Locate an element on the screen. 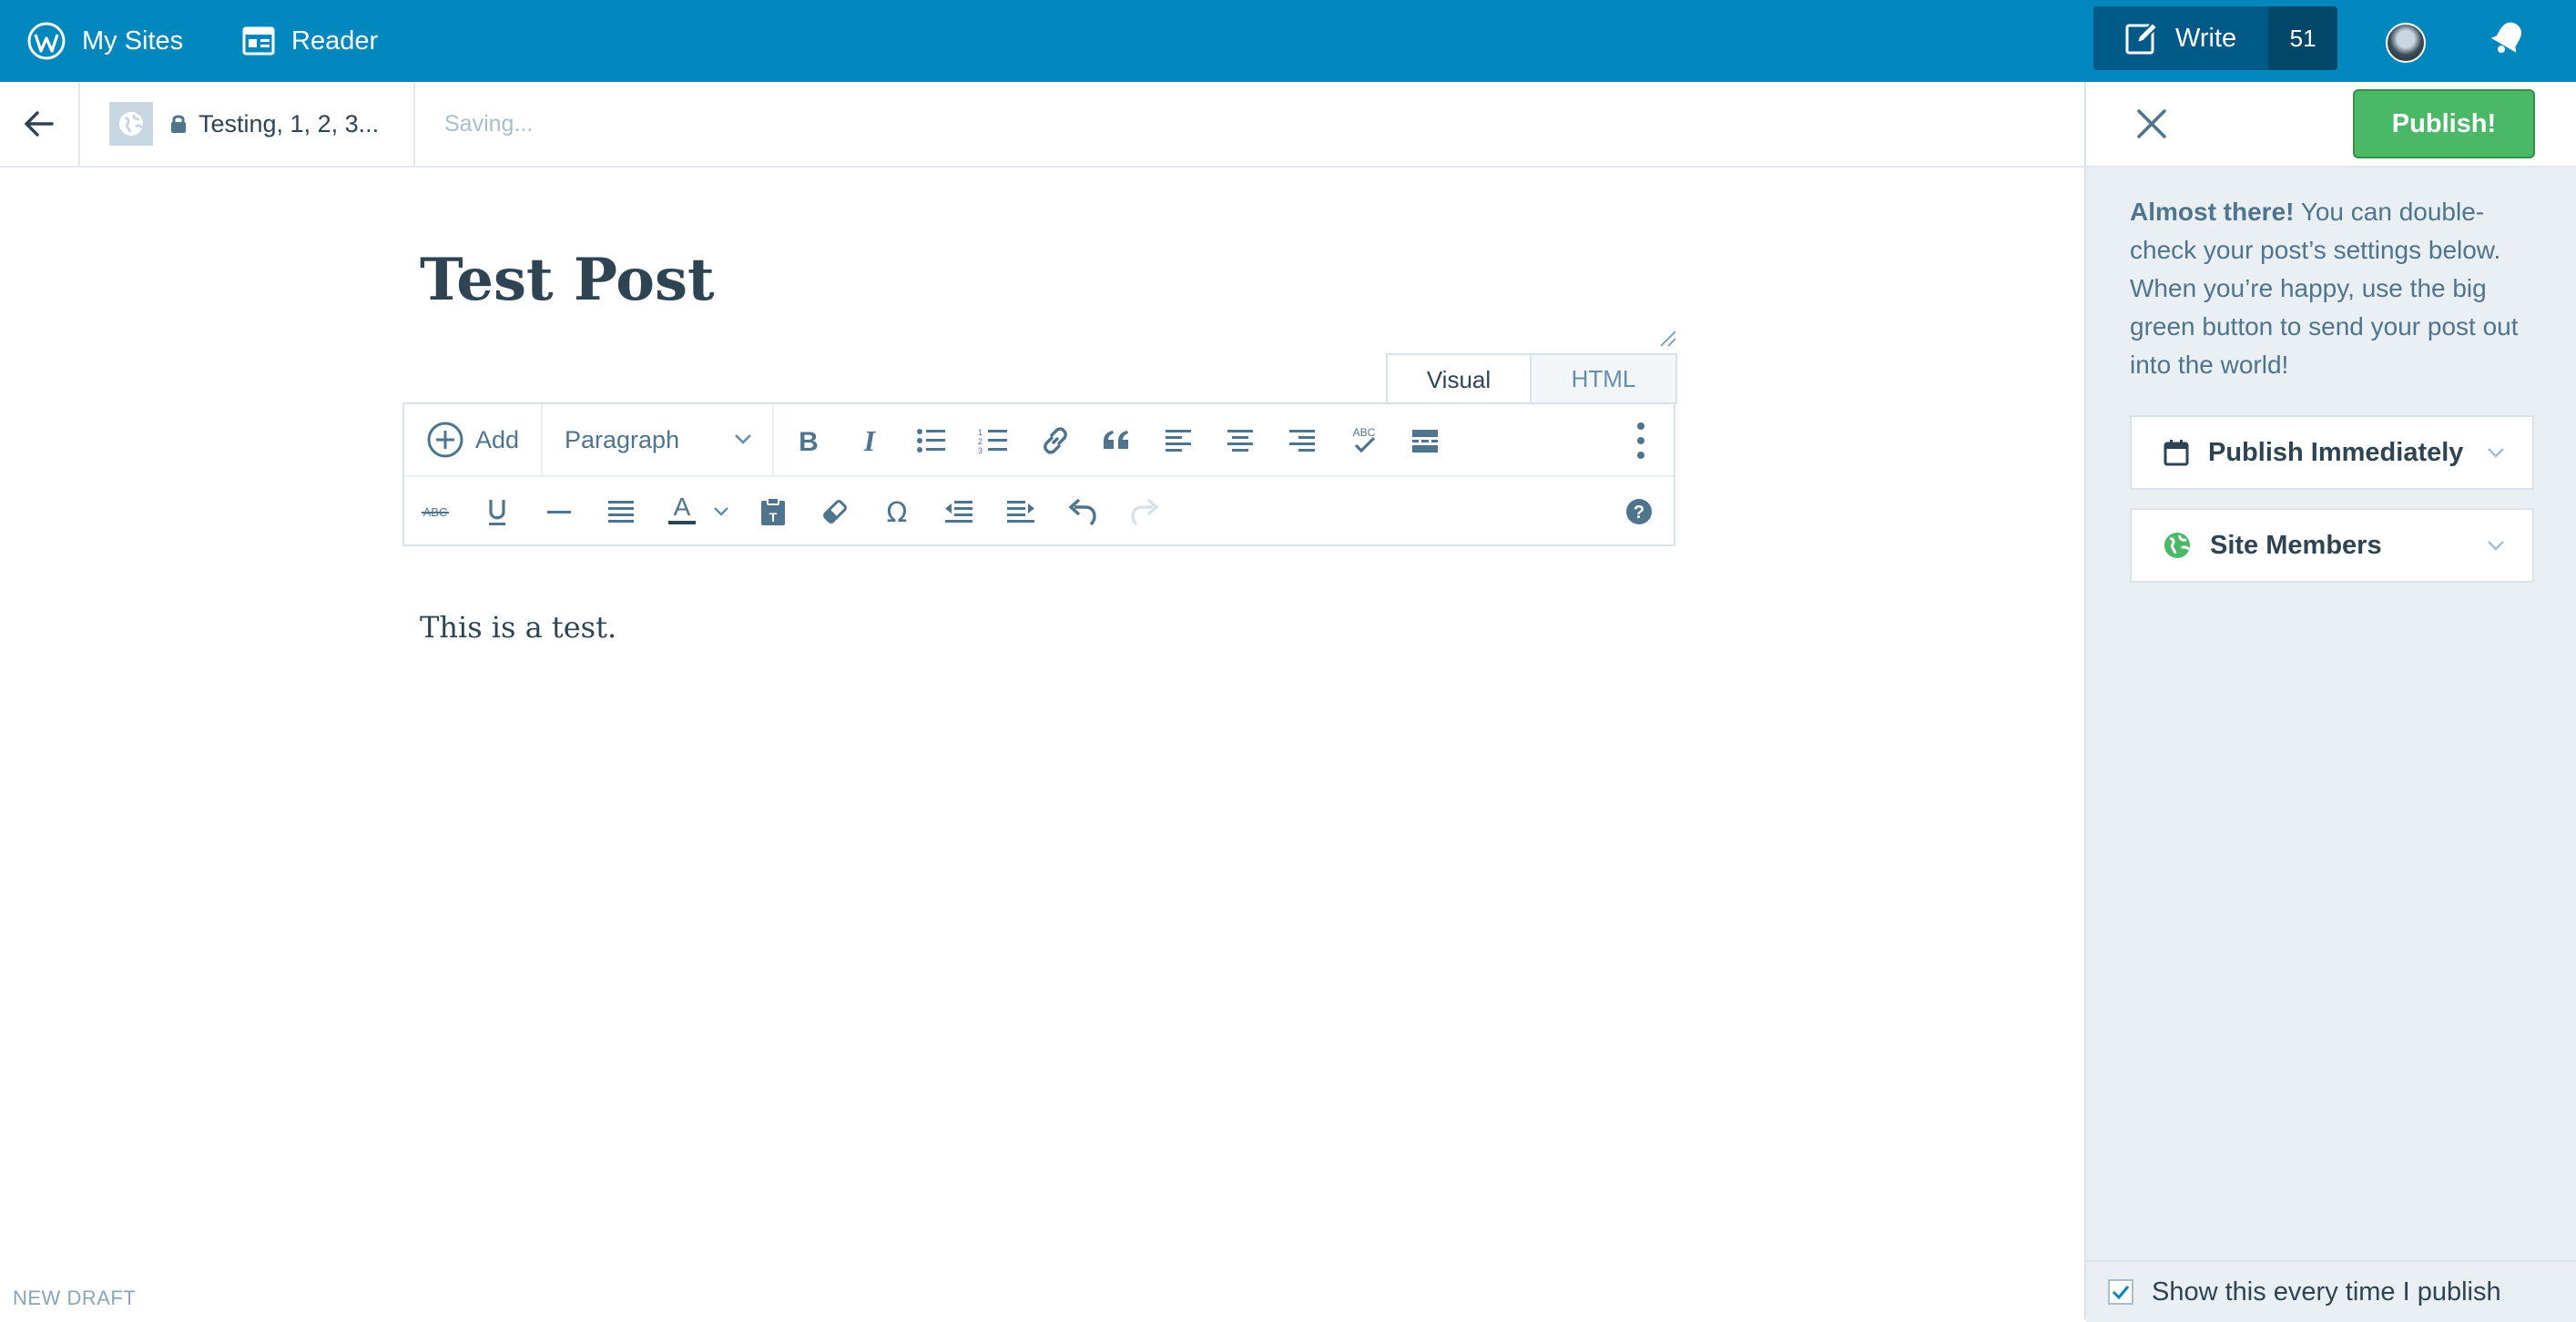  underline-button is located at coordinates (497, 512).